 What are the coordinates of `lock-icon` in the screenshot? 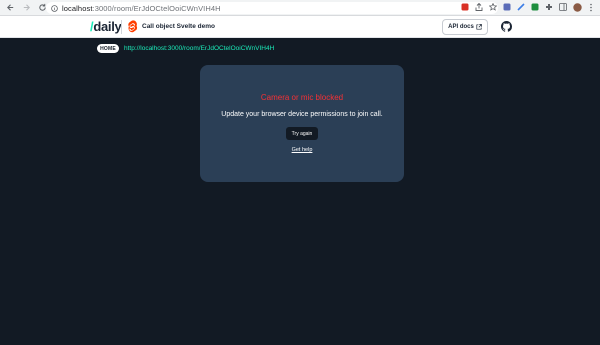 It's located at (54, 8).